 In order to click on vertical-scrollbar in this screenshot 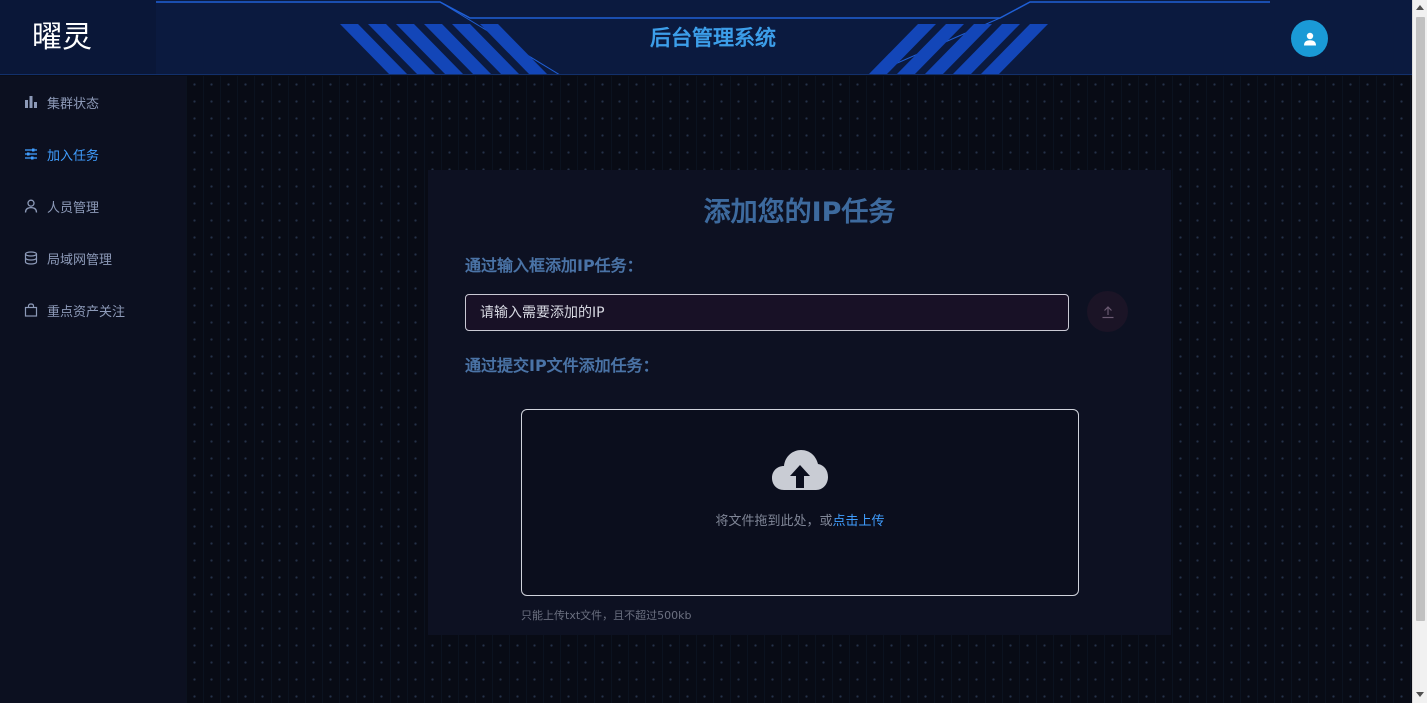, I will do `click(1419, 351)`.